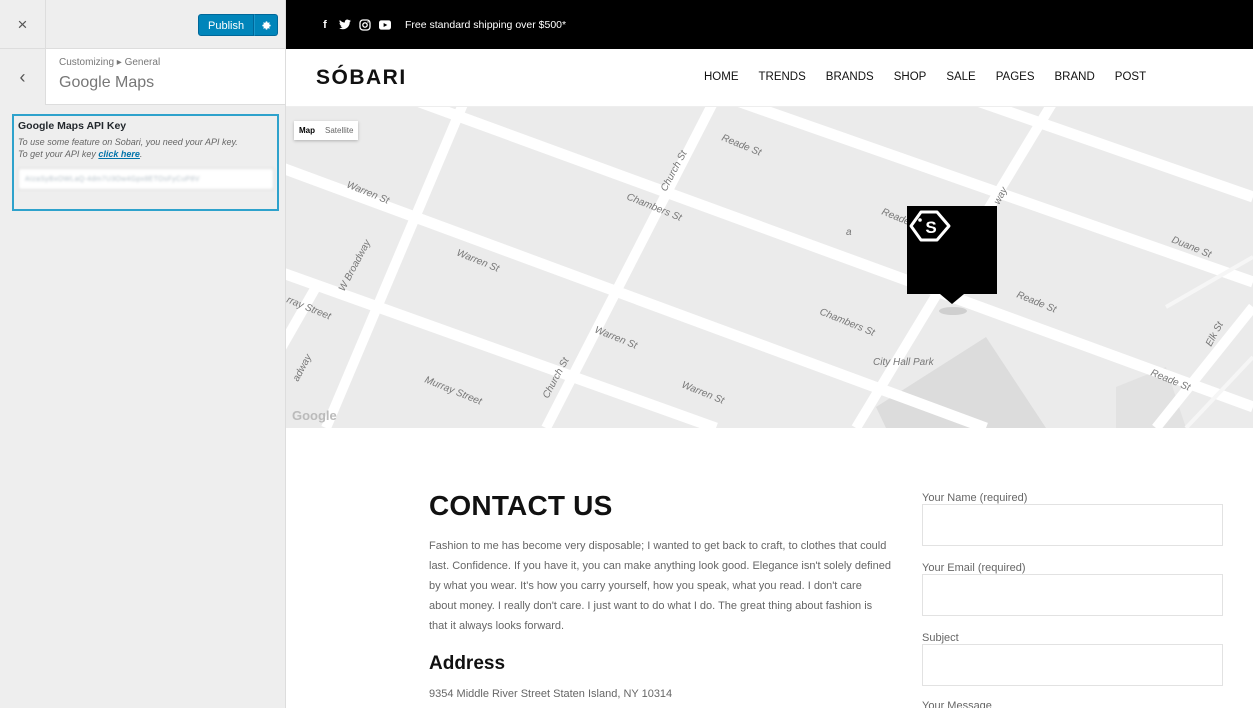 The height and width of the screenshot is (708, 1253). I want to click on api-key-description-suffix: ., so click(141, 154).